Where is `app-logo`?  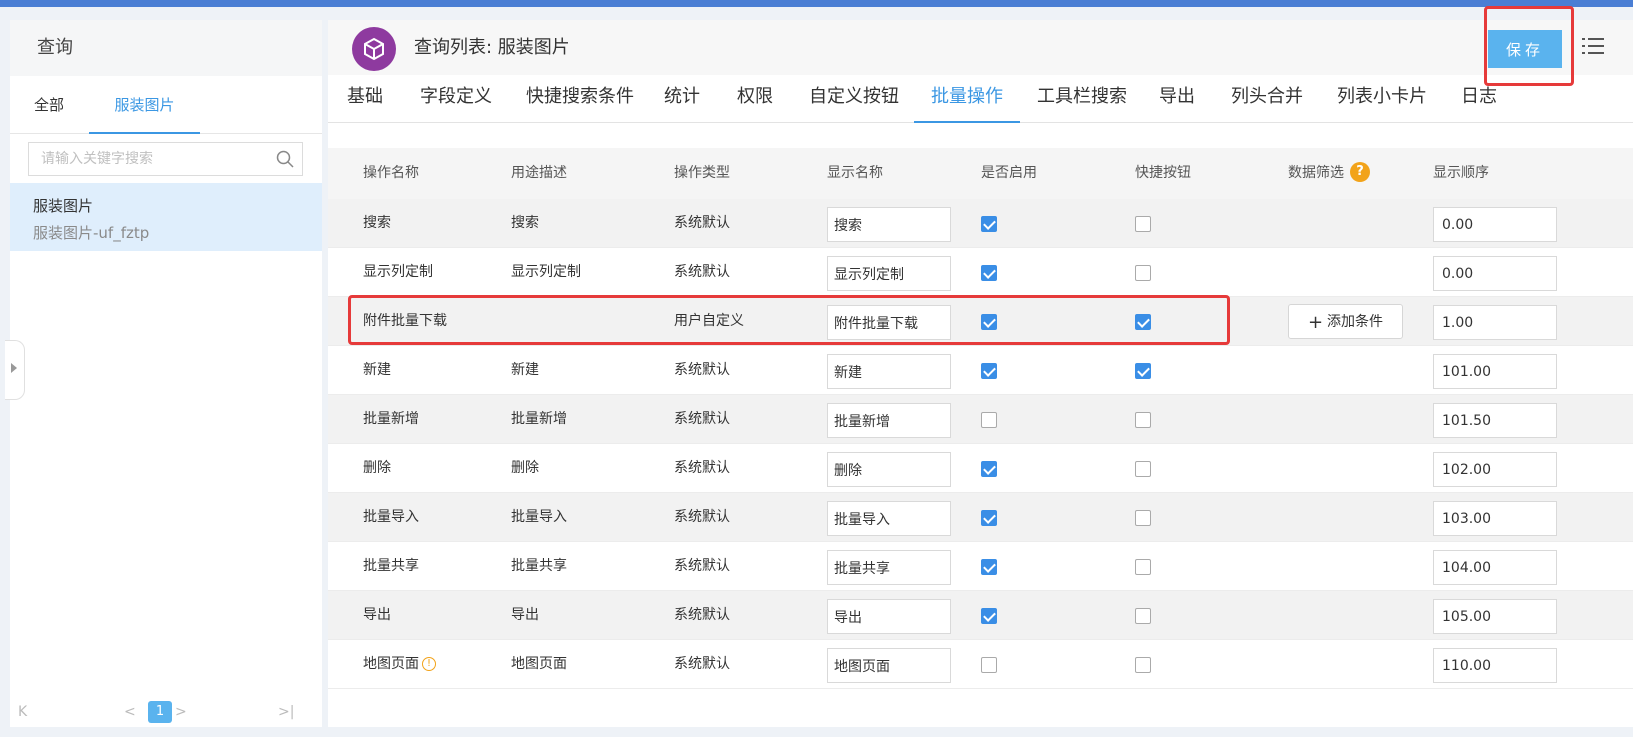
app-logo is located at coordinates (374, 49).